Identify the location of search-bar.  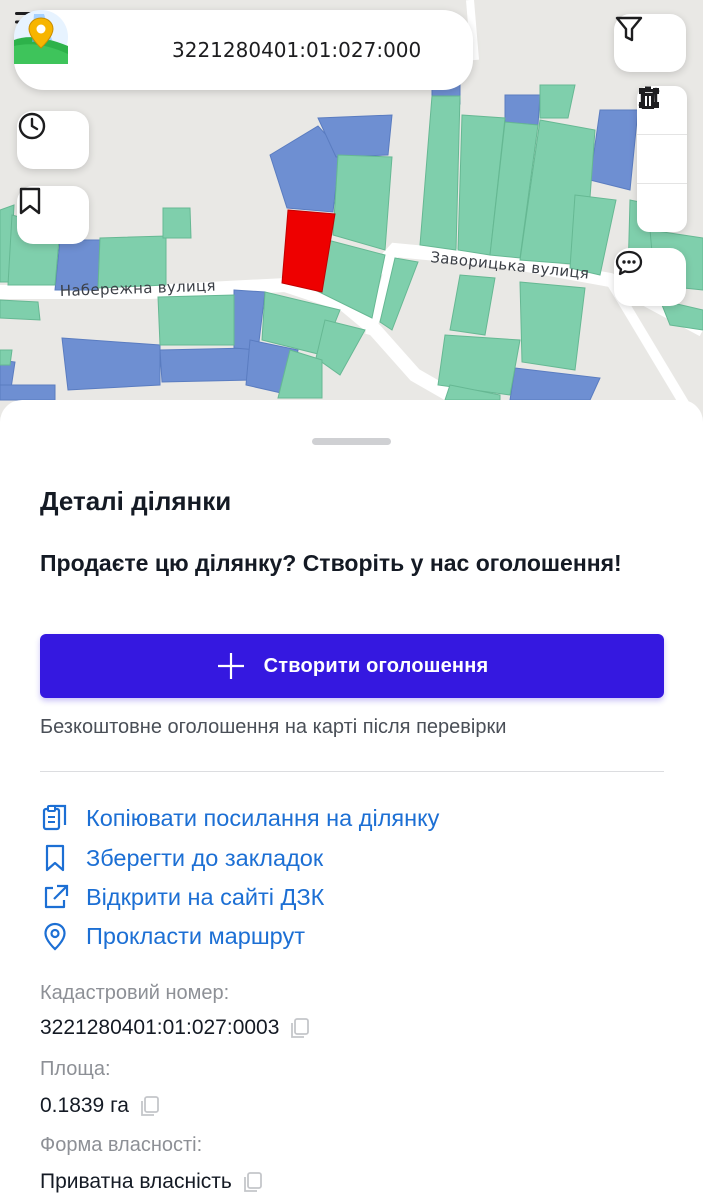
(243, 50).